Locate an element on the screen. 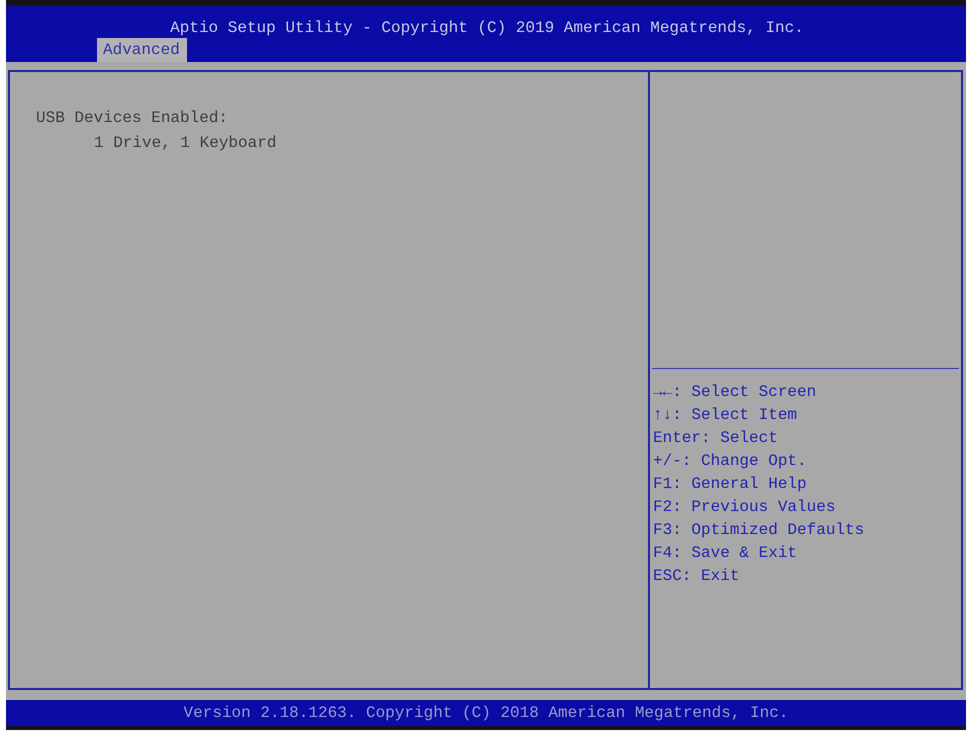 The height and width of the screenshot is (732, 971). key-hint: F2: Previous Values is located at coordinates (744, 507).